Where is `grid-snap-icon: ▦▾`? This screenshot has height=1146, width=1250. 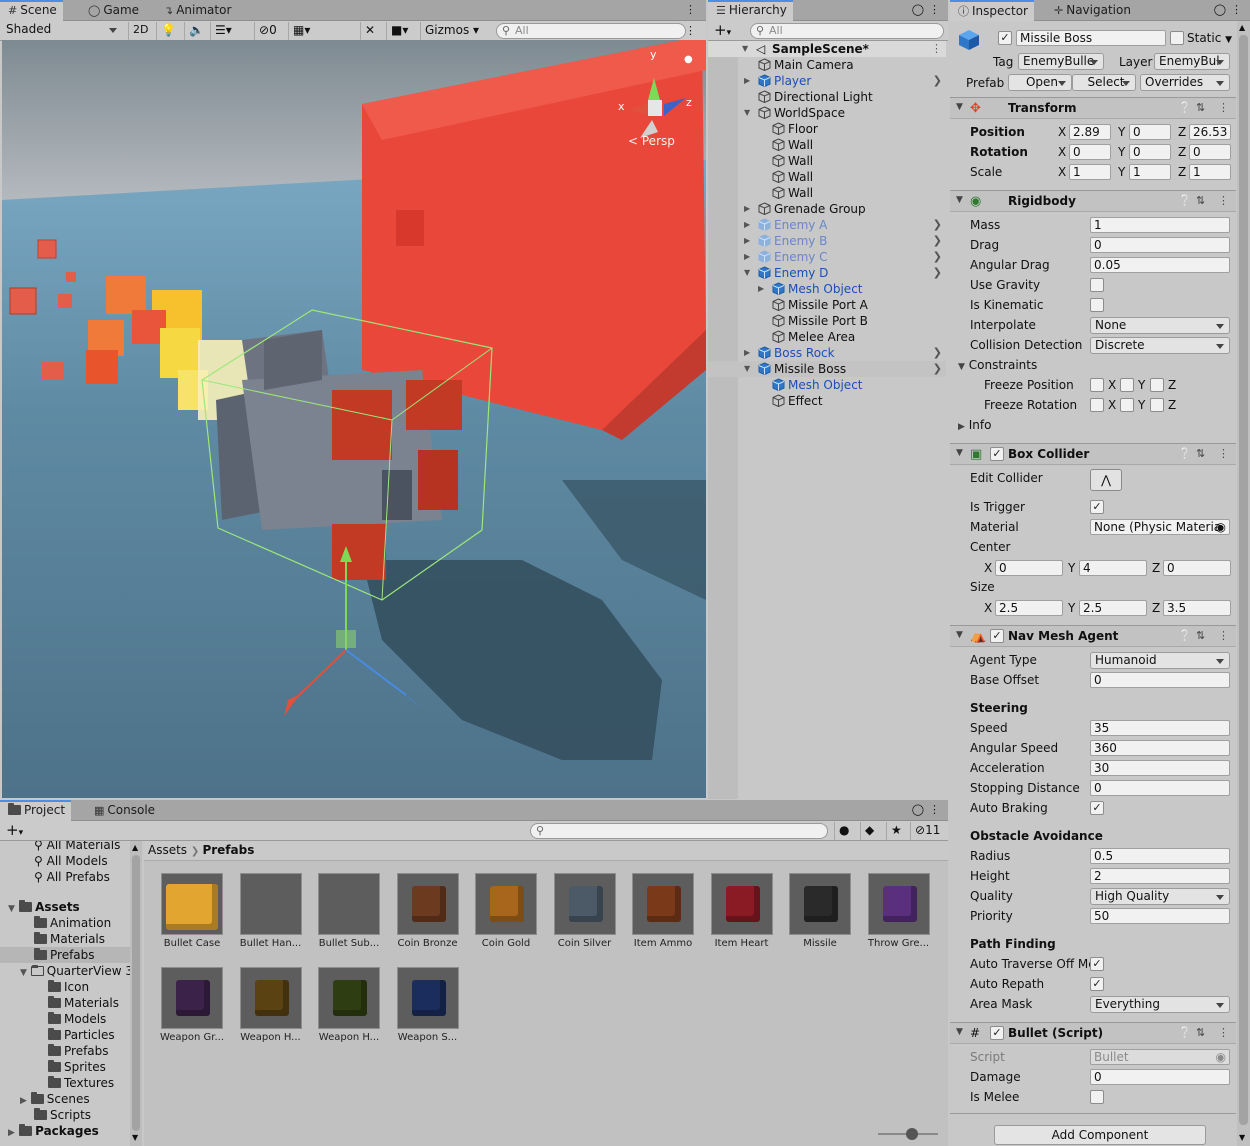
grid-snap-icon: ▦▾ is located at coordinates (301, 31).